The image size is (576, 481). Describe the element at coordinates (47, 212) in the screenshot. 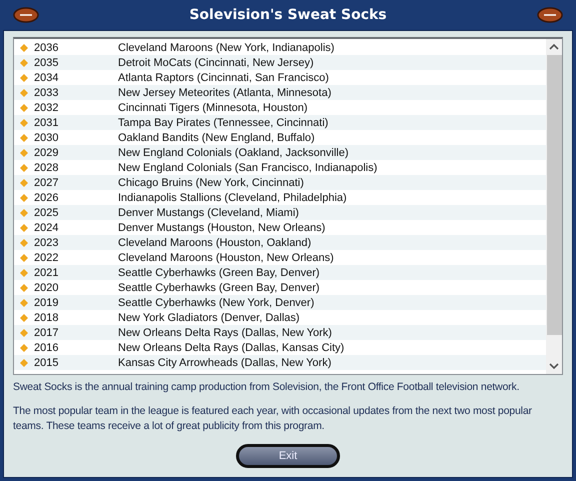

I see `year-text: 2025` at that location.